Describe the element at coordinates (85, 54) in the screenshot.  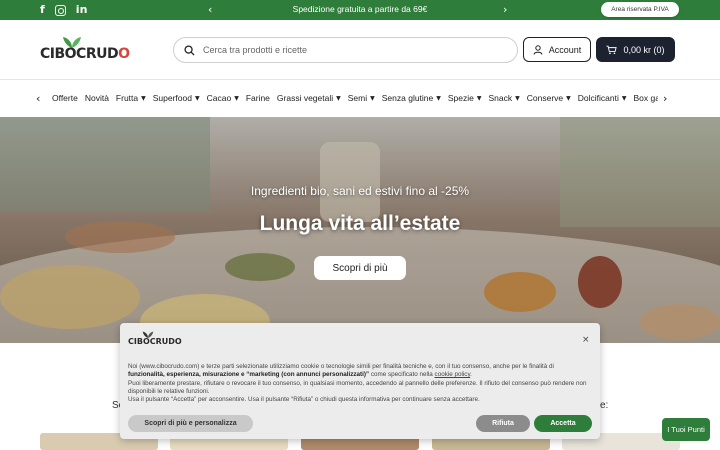
I see `logo-text: CIBOCRUDO` at that location.